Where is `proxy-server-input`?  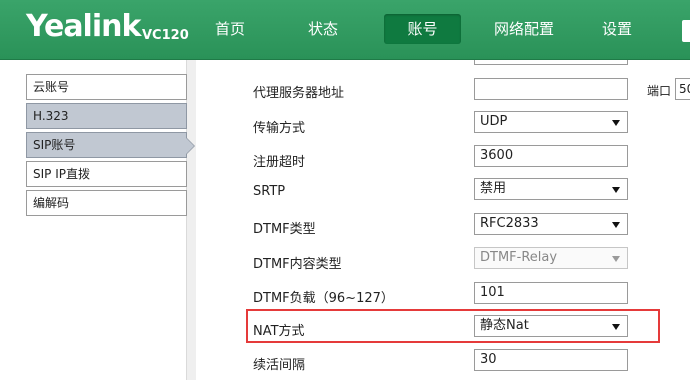 proxy-server-input is located at coordinates (551, 89).